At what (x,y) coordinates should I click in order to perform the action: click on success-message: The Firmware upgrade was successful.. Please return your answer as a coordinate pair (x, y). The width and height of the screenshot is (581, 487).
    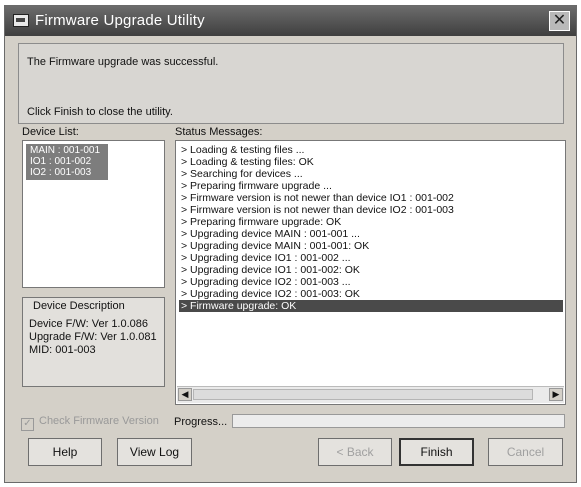
    Looking at the image, I should click on (123, 62).